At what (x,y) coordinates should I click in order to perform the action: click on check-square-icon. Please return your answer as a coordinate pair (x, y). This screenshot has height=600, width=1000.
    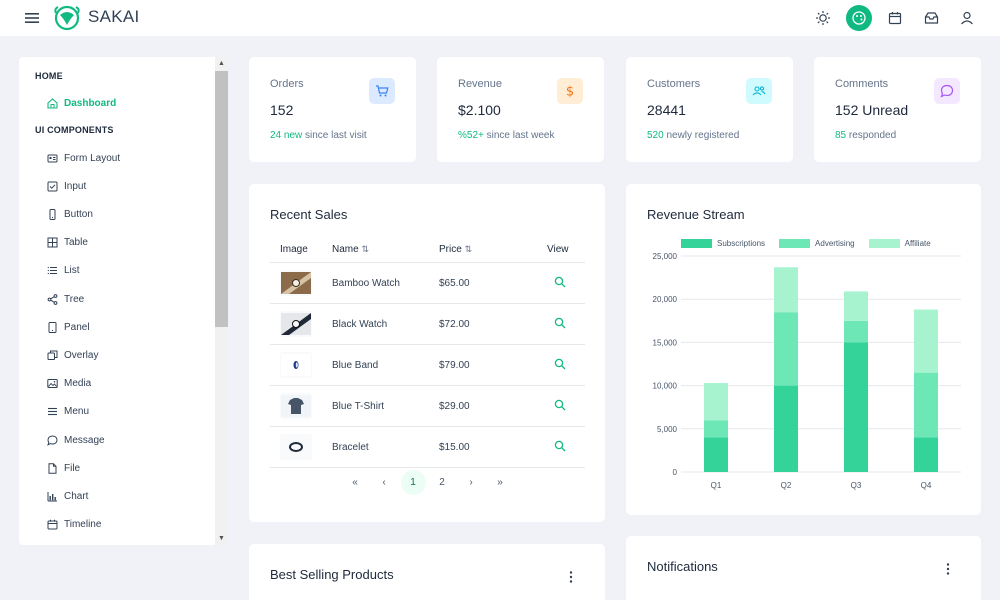
    Looking at the image, I should click on (52, 186).